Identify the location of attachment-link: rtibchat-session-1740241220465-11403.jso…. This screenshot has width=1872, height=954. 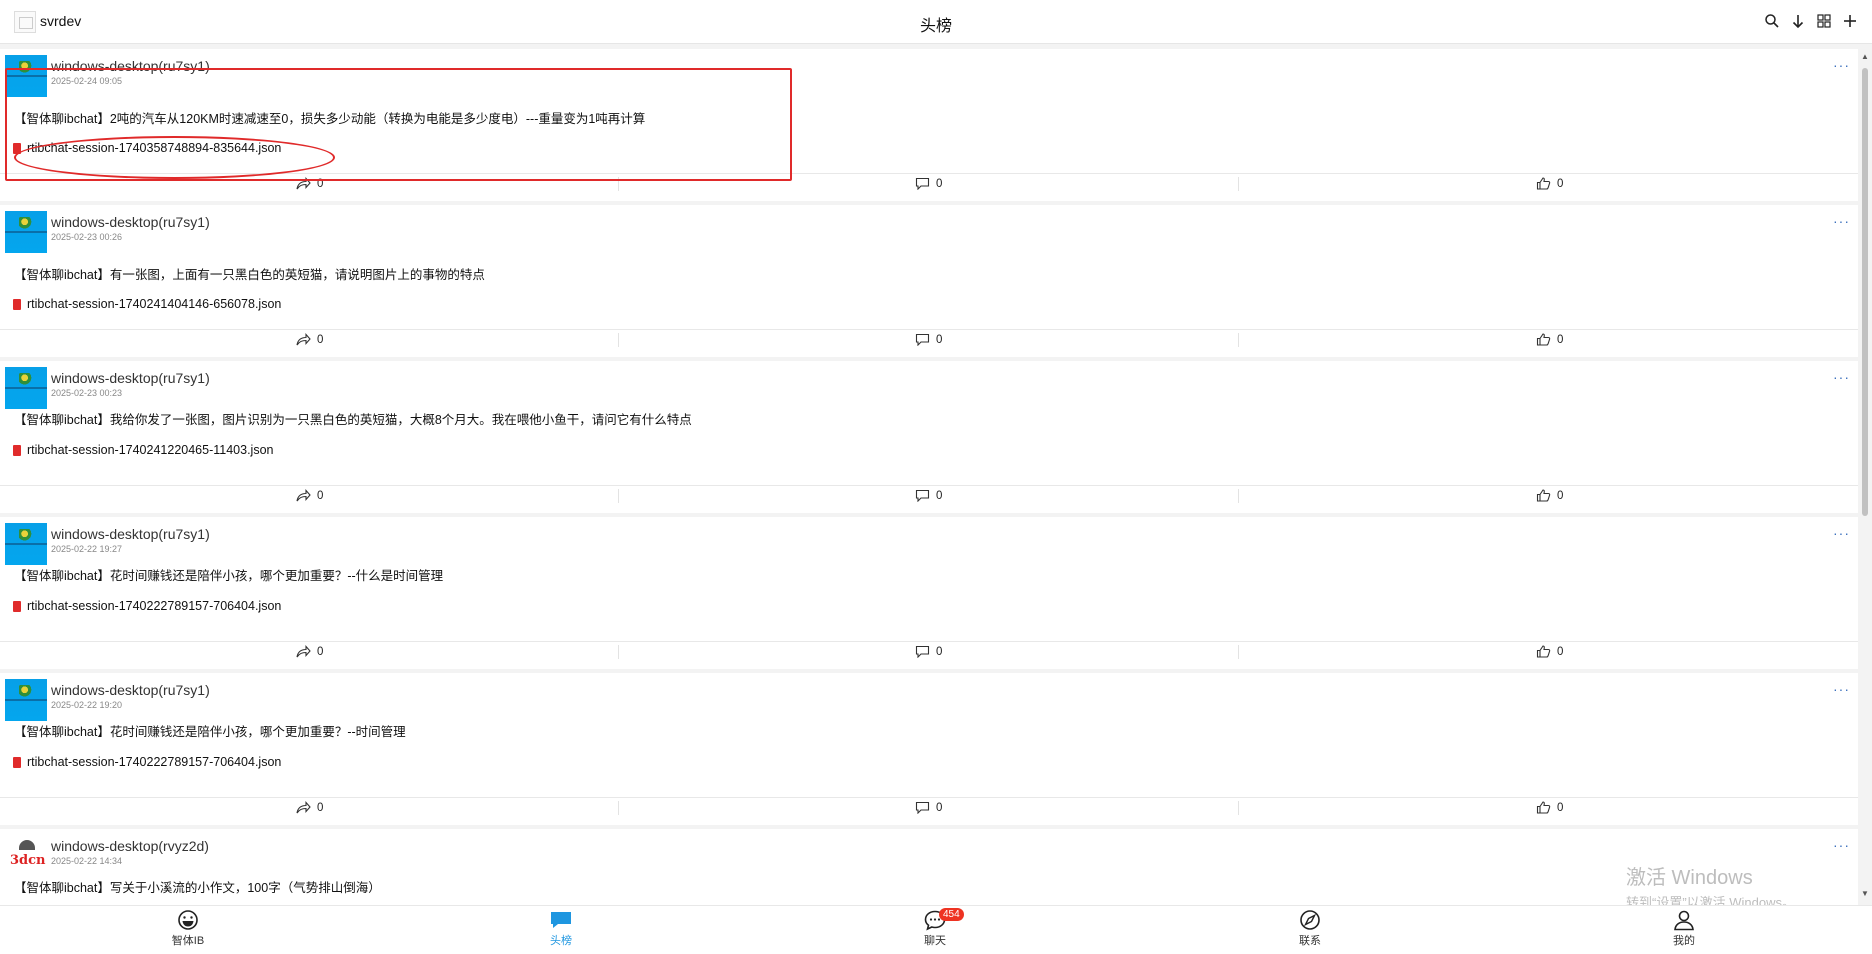
(143, 450).